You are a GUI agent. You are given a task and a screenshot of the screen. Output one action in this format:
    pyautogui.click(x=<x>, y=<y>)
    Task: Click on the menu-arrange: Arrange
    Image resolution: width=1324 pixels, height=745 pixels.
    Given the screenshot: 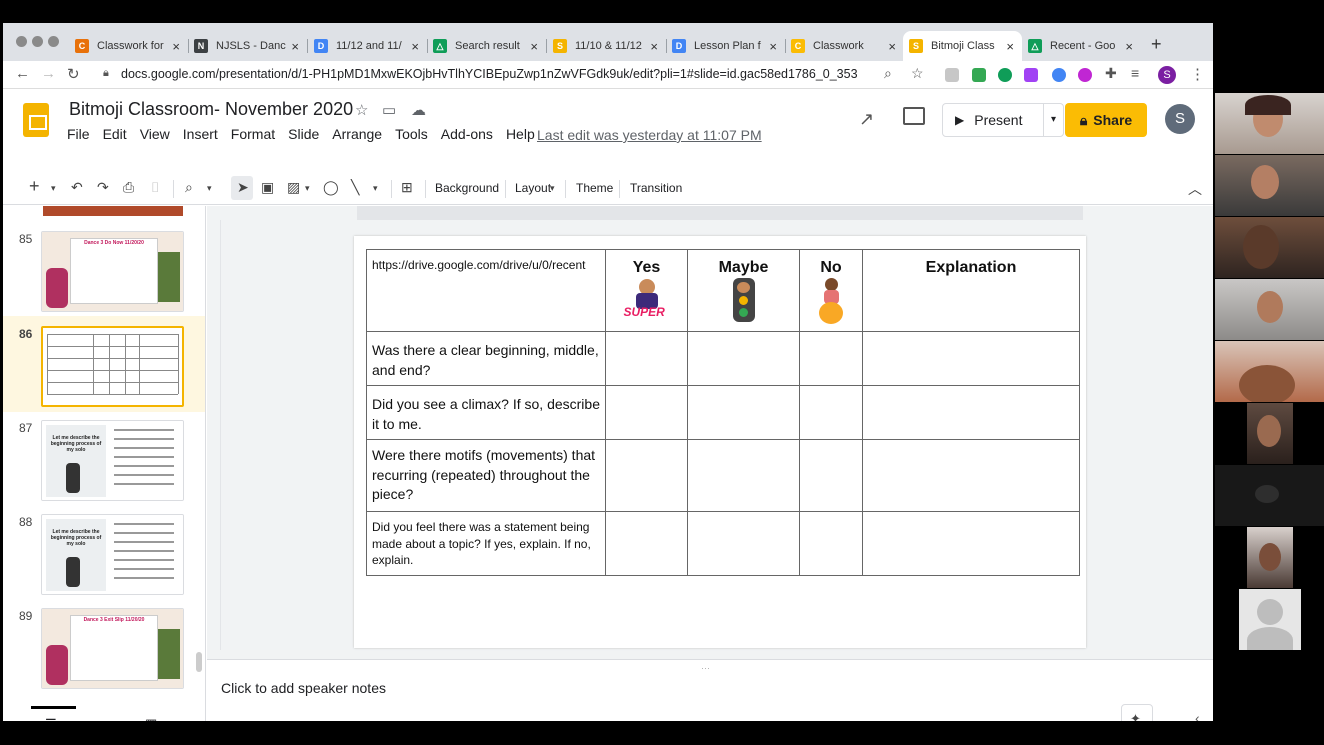 What is the action you would take?
    pyautogui.click(x=357, y=134)
    